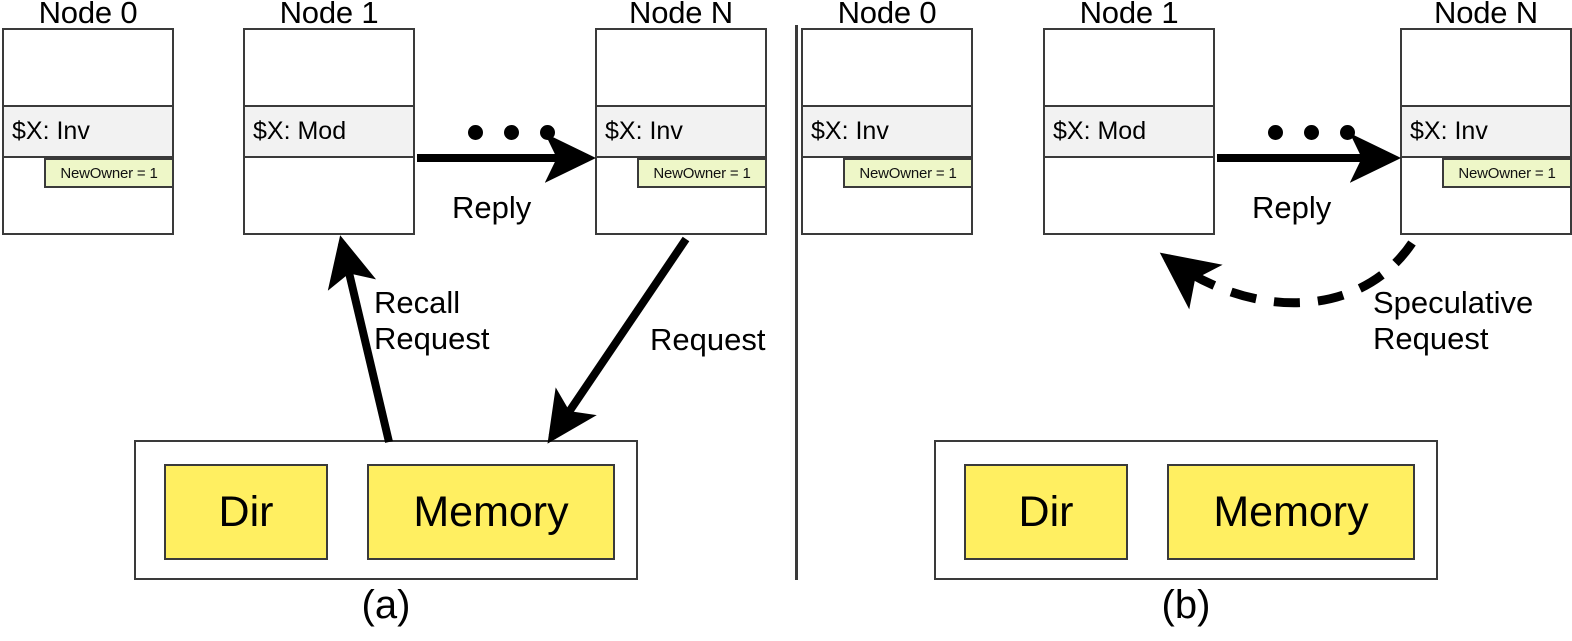  I want to click on edge-label-request-a: Request, so click(708, 339).